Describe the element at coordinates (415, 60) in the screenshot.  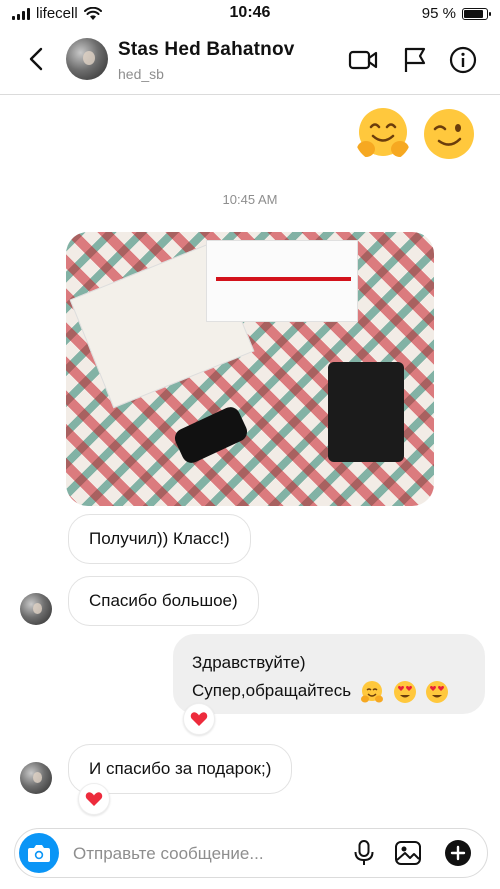
I see `report-flag-icon` at that location.